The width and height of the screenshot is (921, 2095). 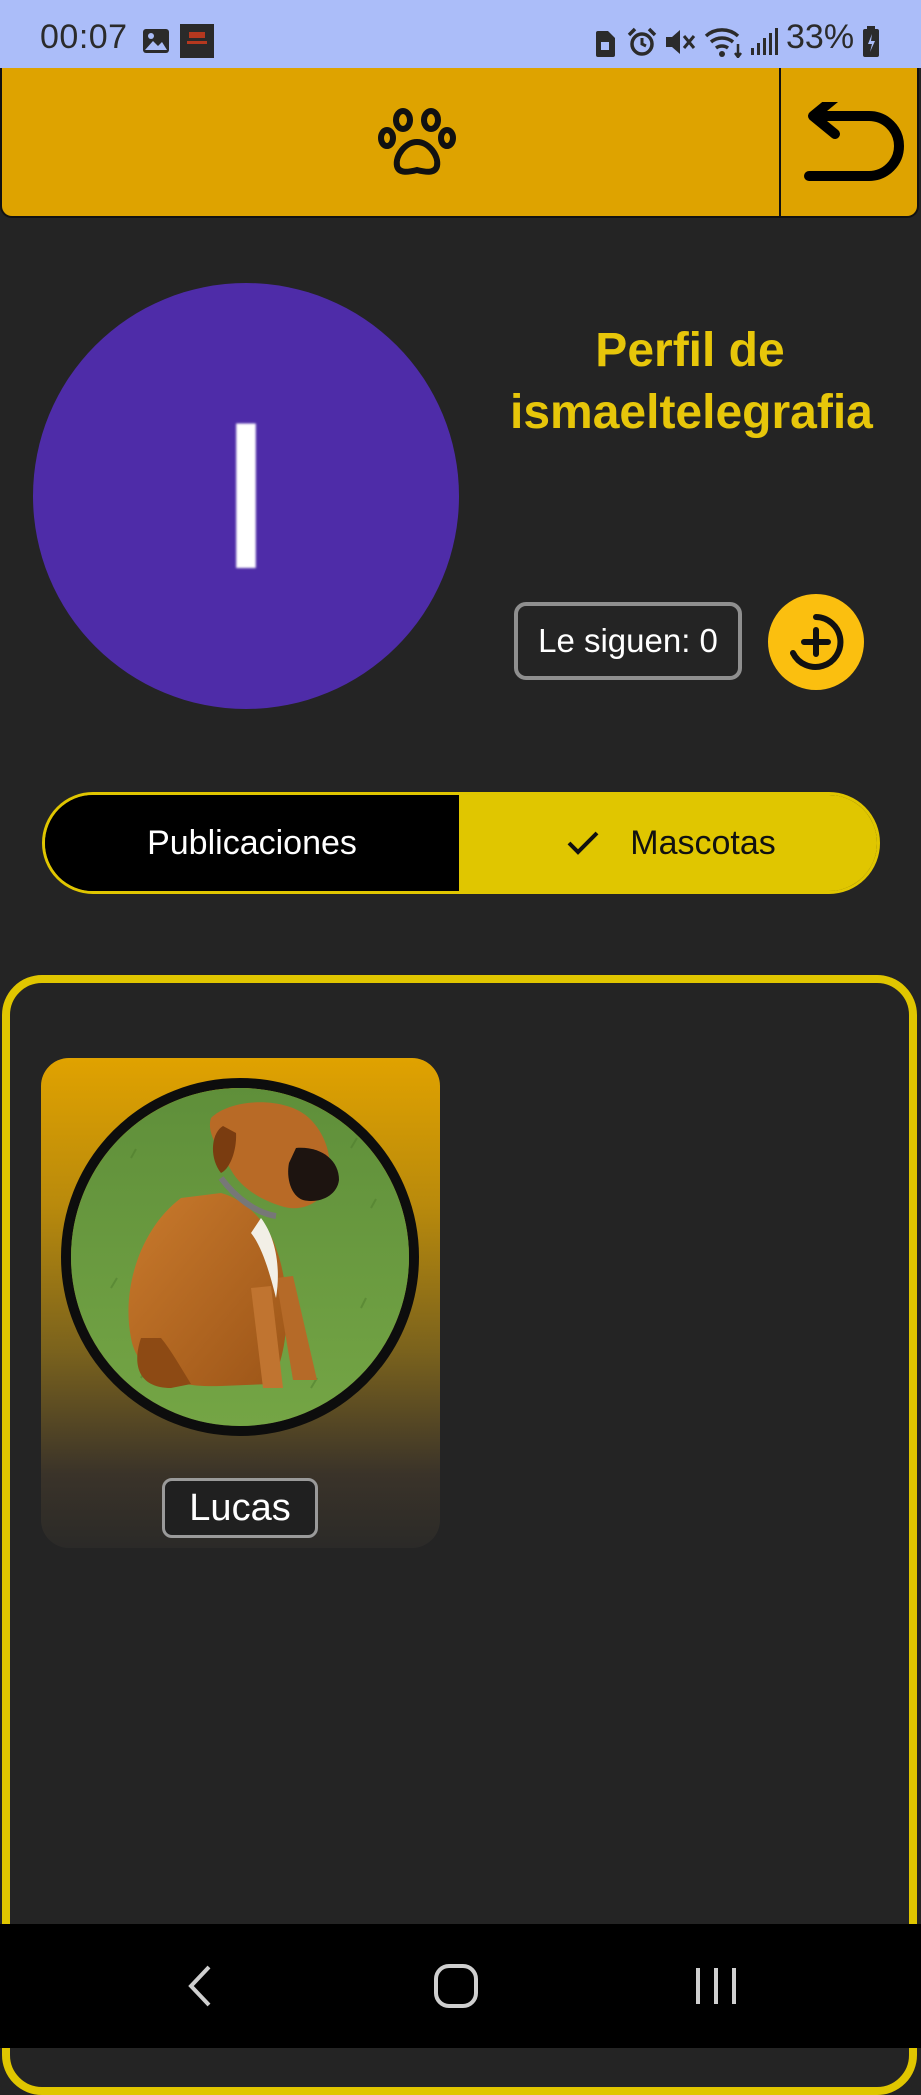 I want to click on tab-publicaciones: Publicaciones, so click(x=253, y=843).